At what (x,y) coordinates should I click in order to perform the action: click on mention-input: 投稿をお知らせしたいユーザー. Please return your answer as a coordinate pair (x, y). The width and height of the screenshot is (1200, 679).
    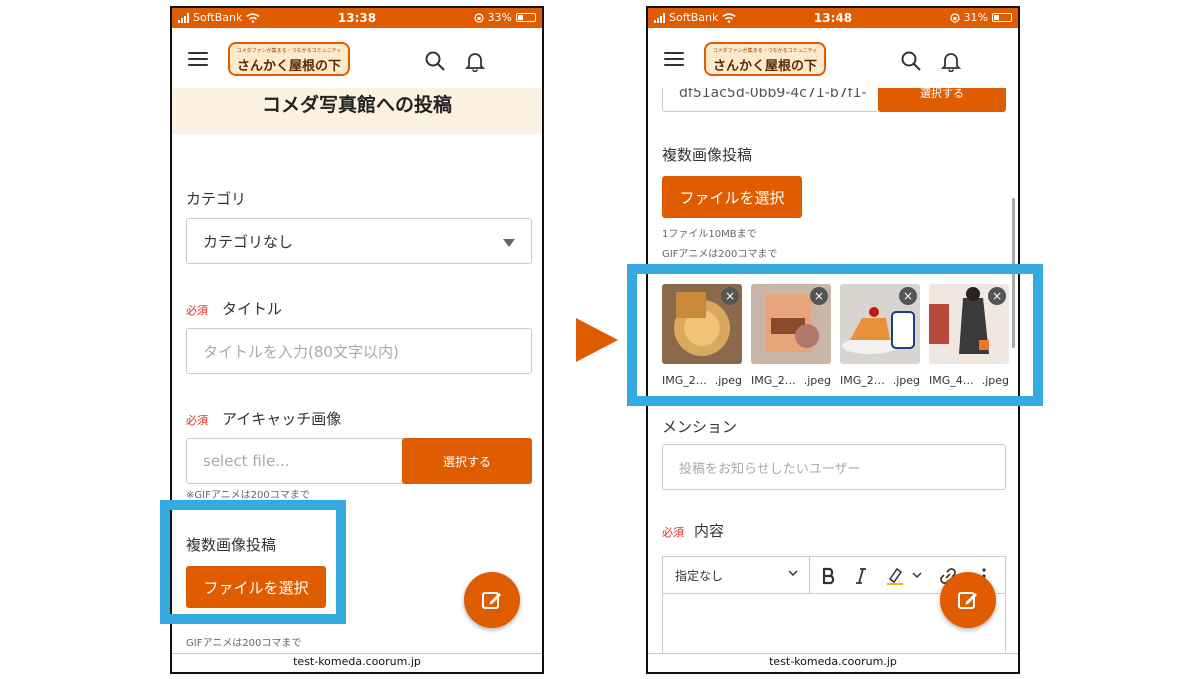
    Looking at the image, I should click on (834, 467).